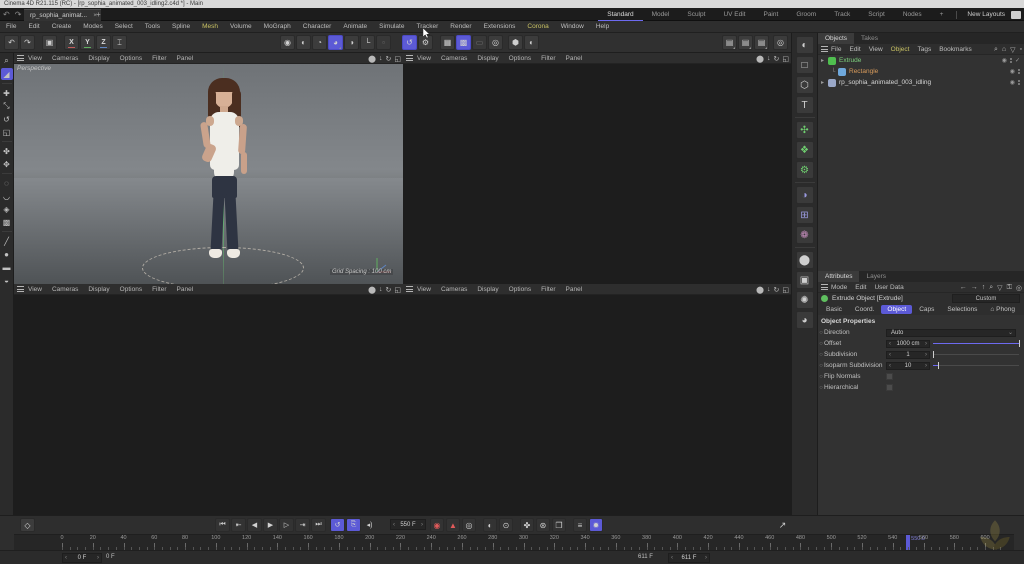 The image size is (1024, 564). What do you see at coordinates (729, 42) in the screenshot?
I see `camera-preset-1-button: ▤` at bounding box center [729, 42].